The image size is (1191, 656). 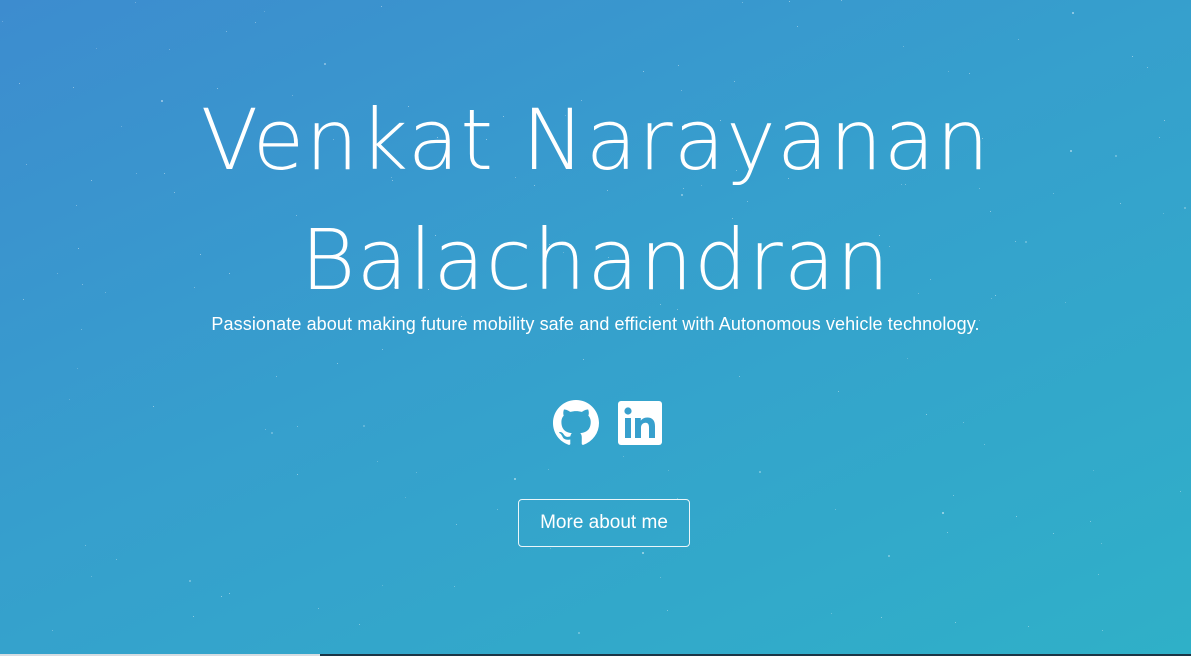 What do you see at coordinates (595, 140) in the screenshot?
I see `hero-title-line-1: Venkat Narayanan` at bounding box center [595, 140].